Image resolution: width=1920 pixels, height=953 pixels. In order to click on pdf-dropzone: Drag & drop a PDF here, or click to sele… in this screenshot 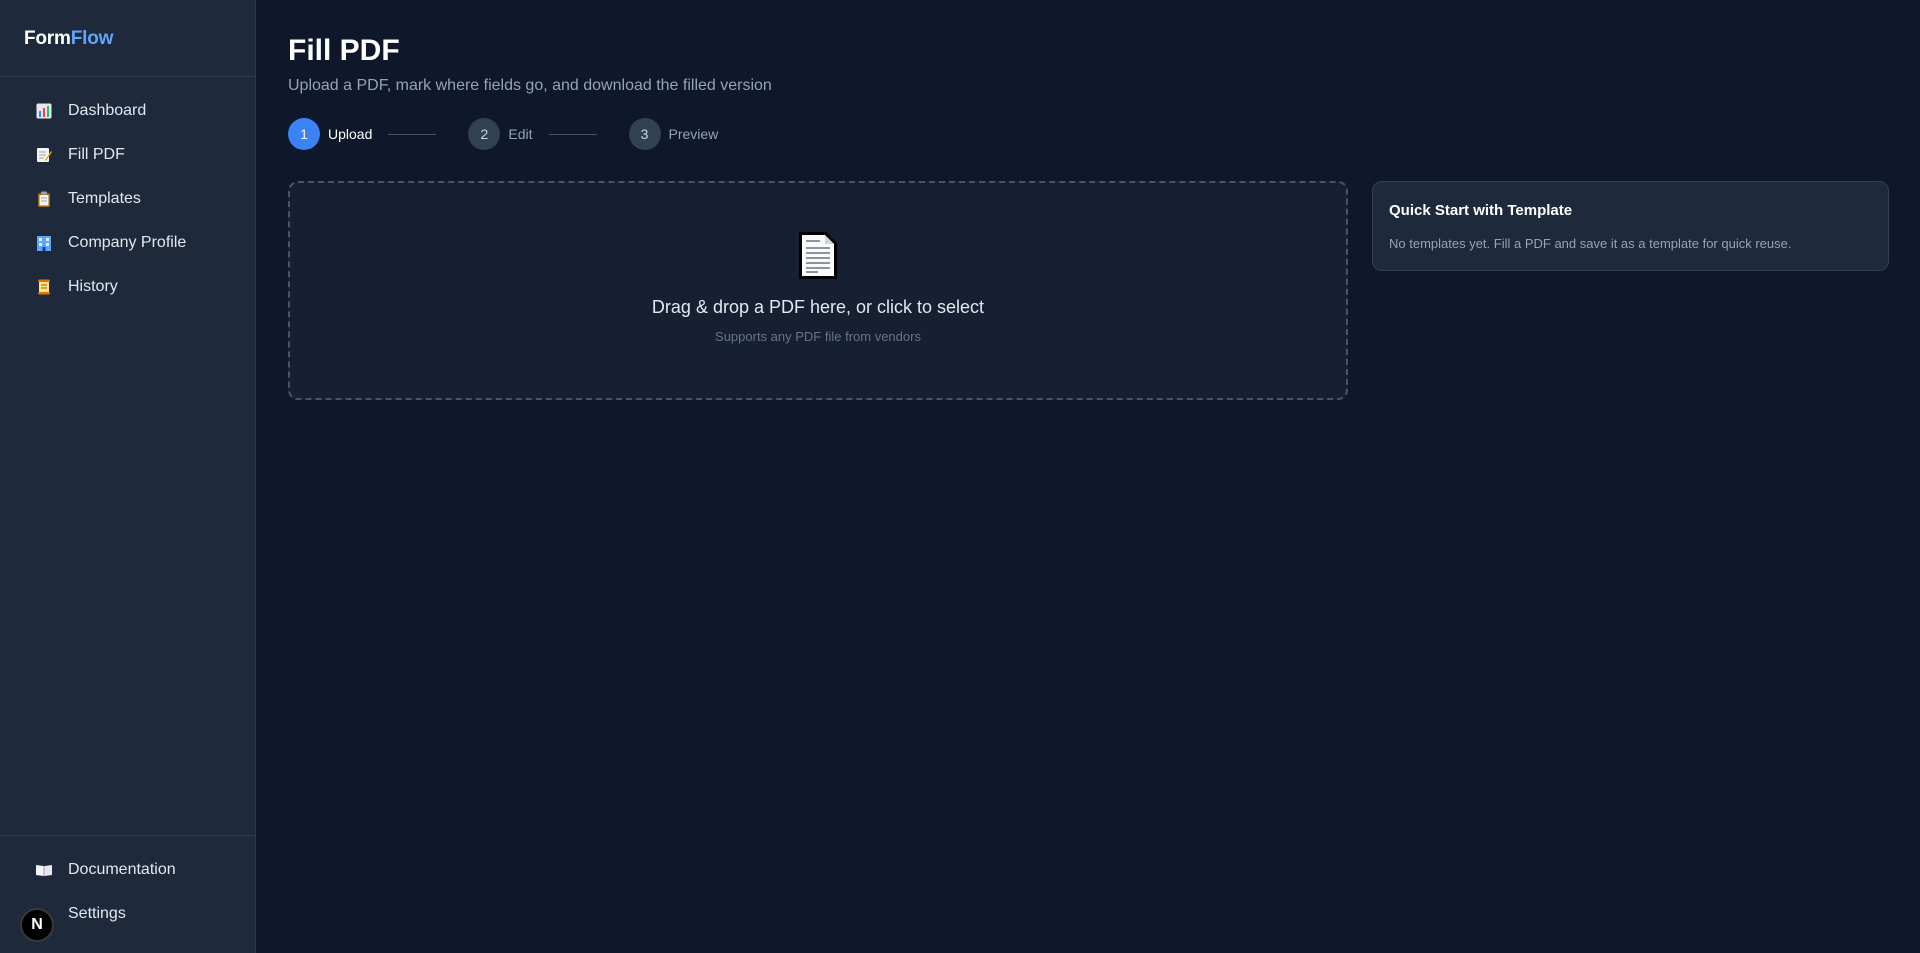, I will do `click(818, 290)`.